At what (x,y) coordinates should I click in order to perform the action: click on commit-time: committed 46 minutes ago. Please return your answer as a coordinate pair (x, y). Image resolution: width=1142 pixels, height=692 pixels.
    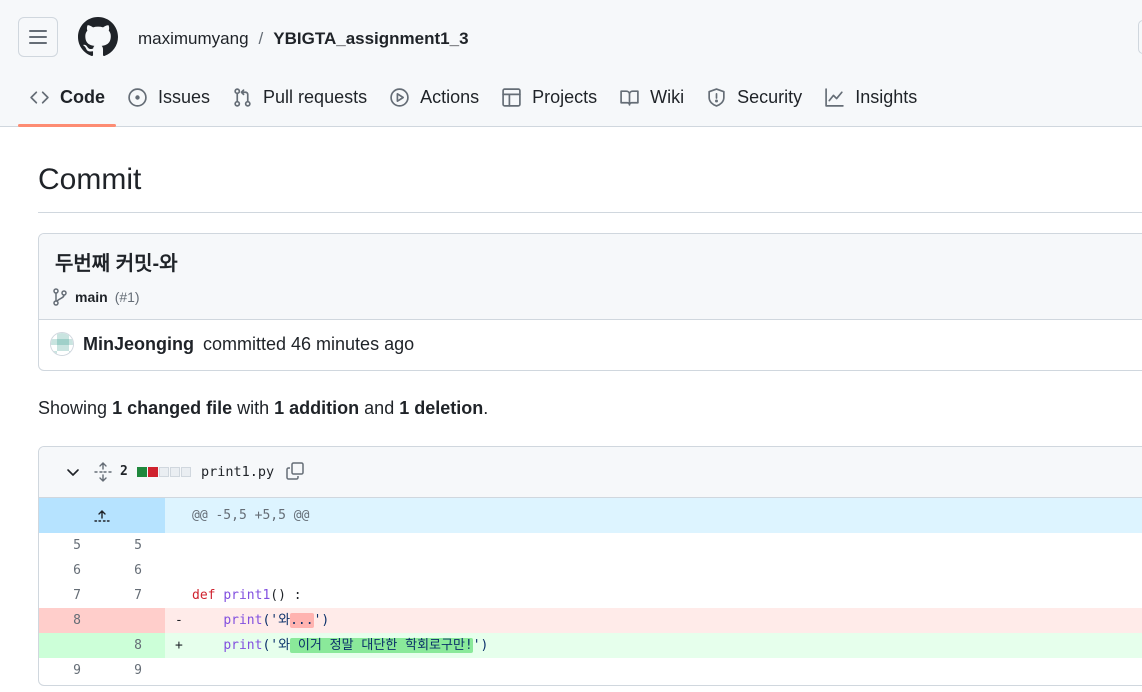
    Looking at the image, I should click on (309, 343).